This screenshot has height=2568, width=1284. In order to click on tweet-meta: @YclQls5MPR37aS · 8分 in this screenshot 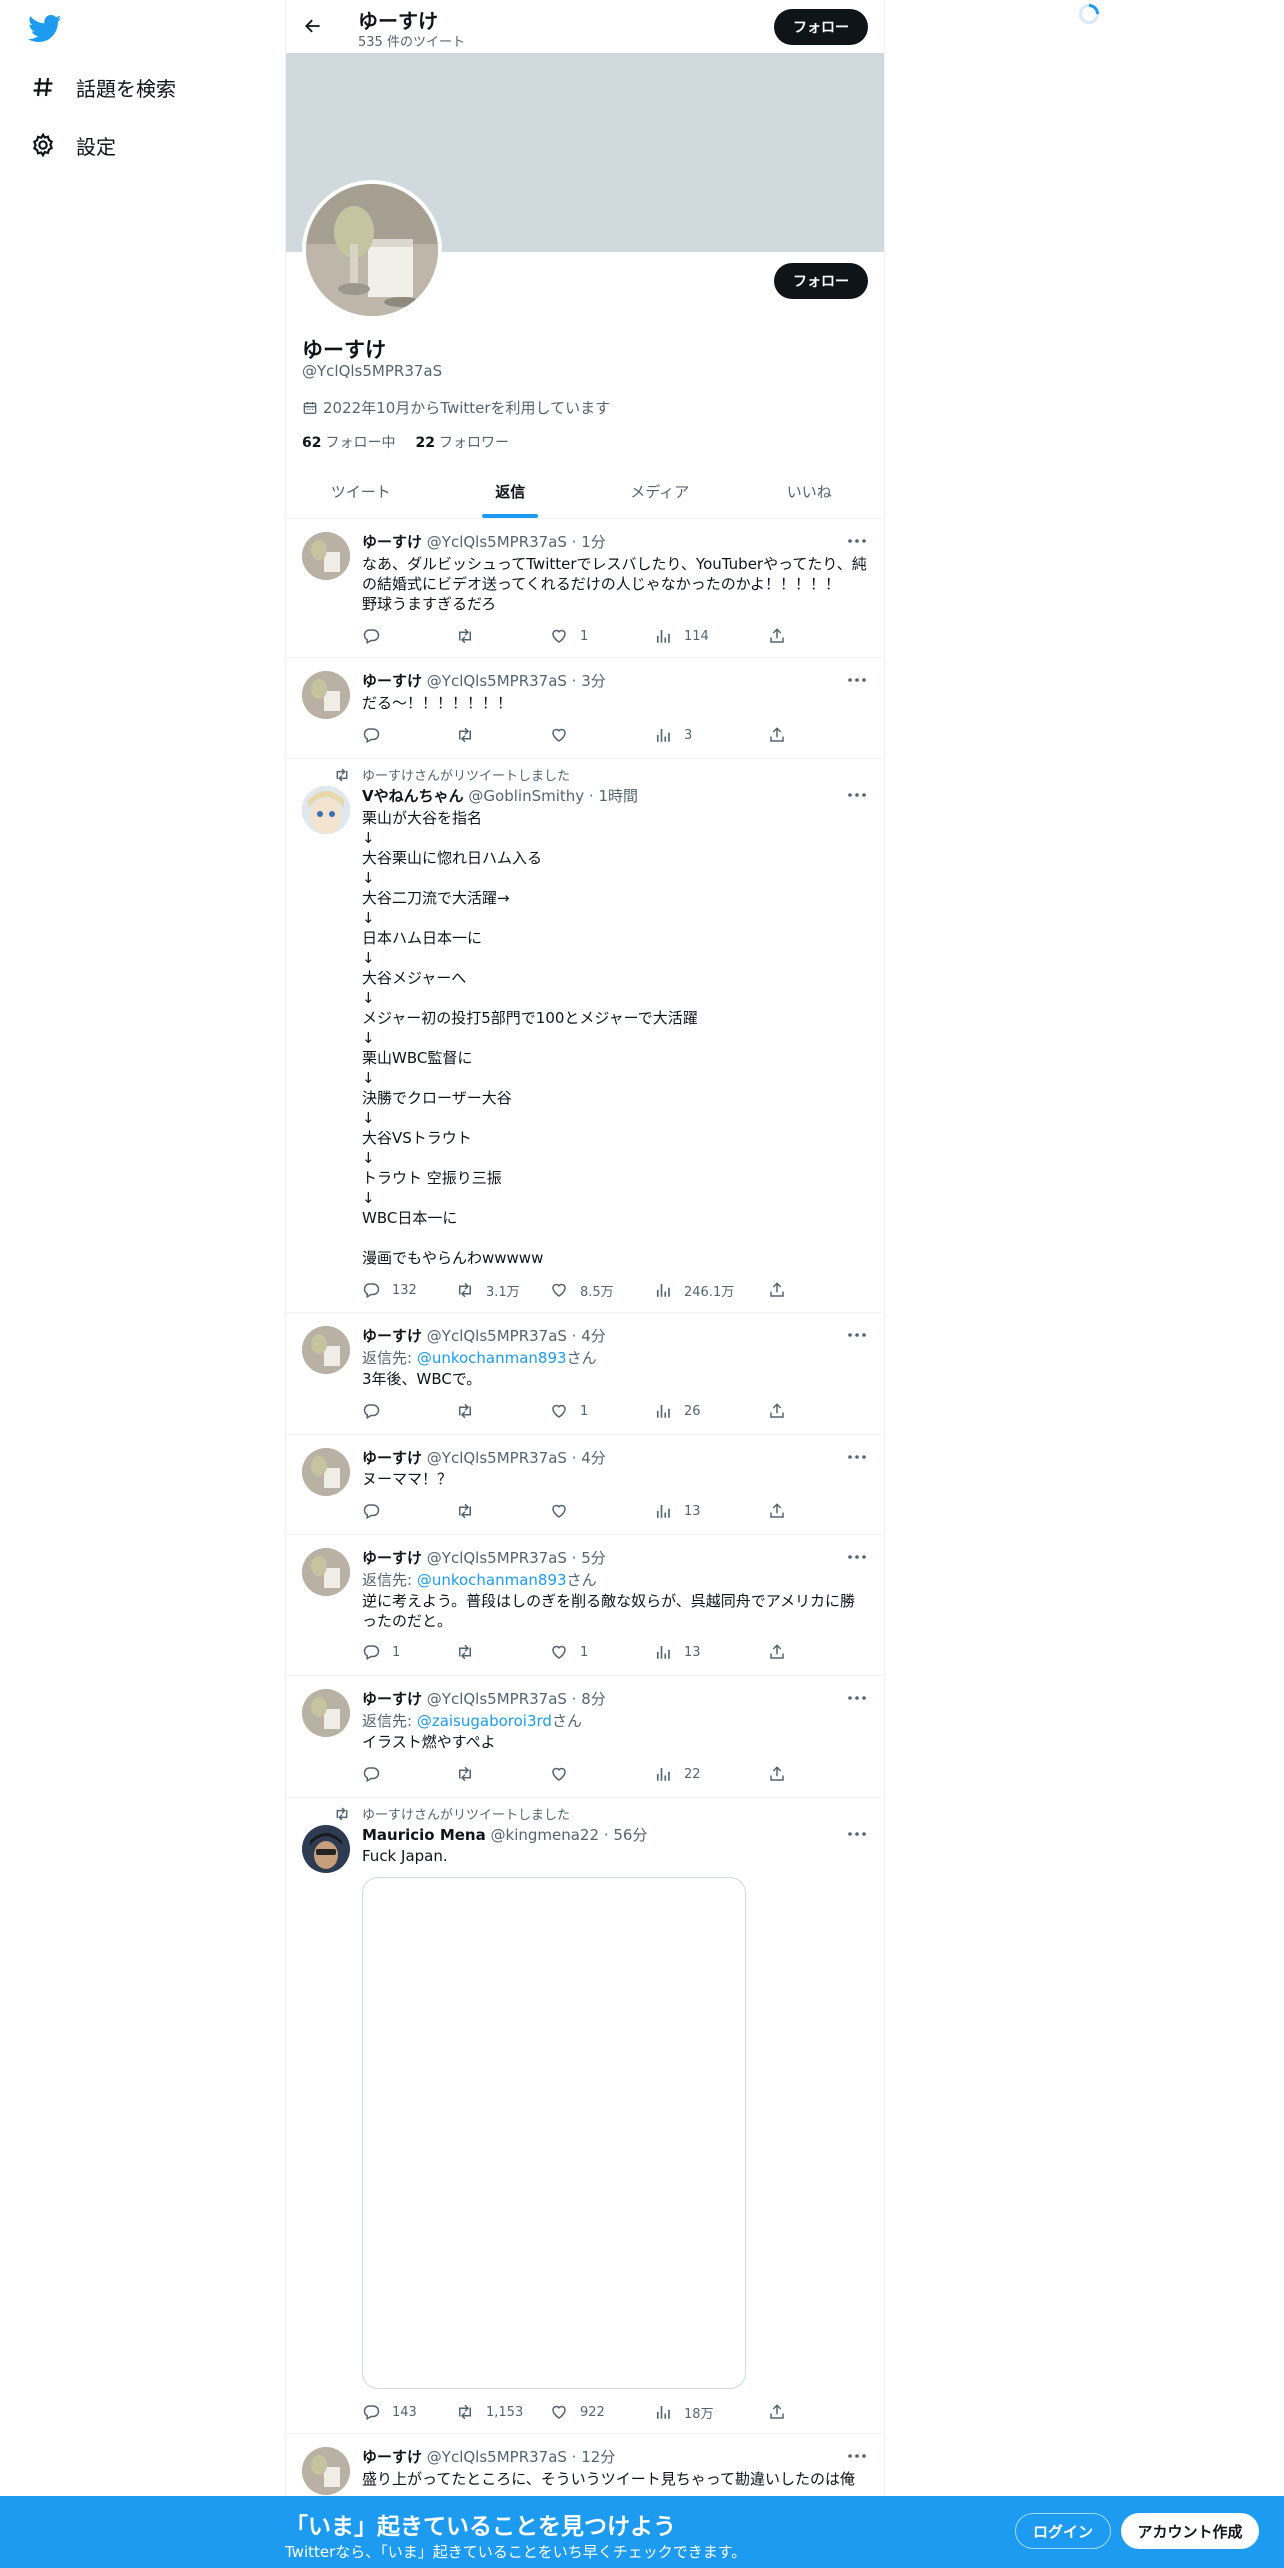, I will do `click(516, 1699)`.